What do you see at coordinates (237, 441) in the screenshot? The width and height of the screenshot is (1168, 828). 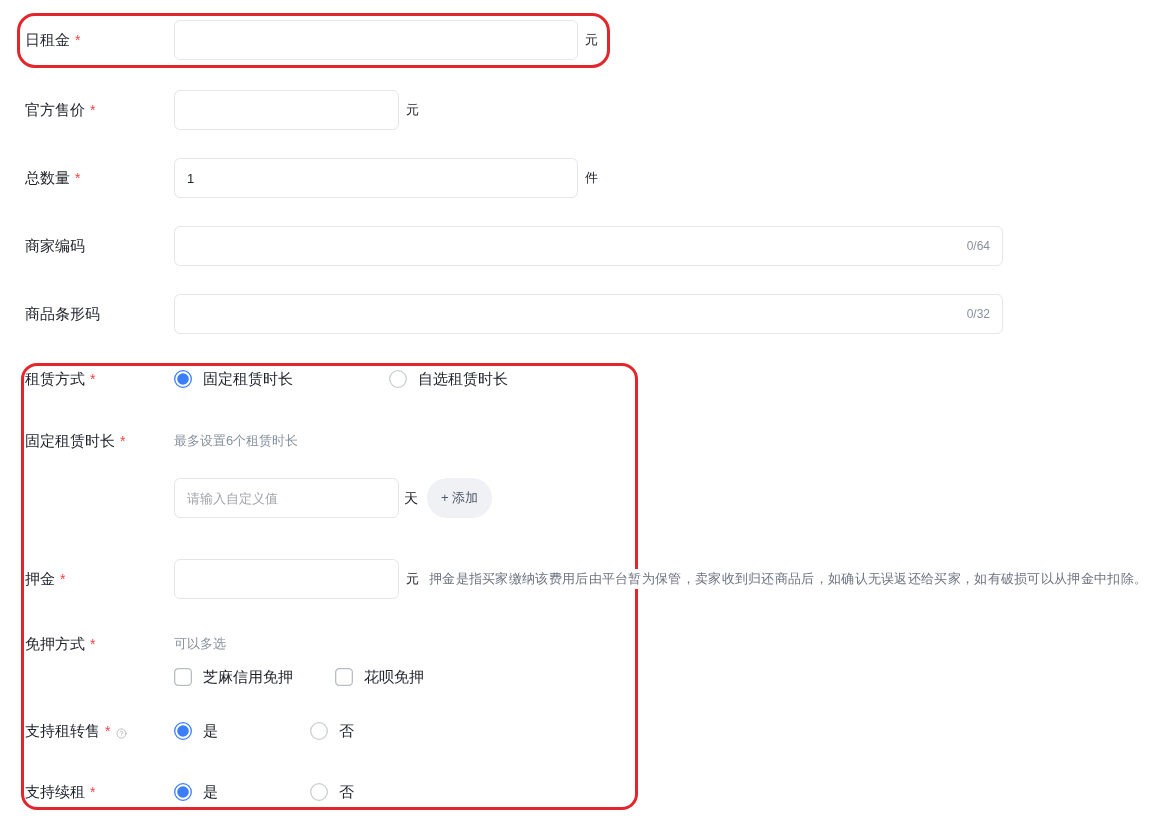 I see `hint-text: 最多设置6个租赁时长` at bounding box center [237, 441].